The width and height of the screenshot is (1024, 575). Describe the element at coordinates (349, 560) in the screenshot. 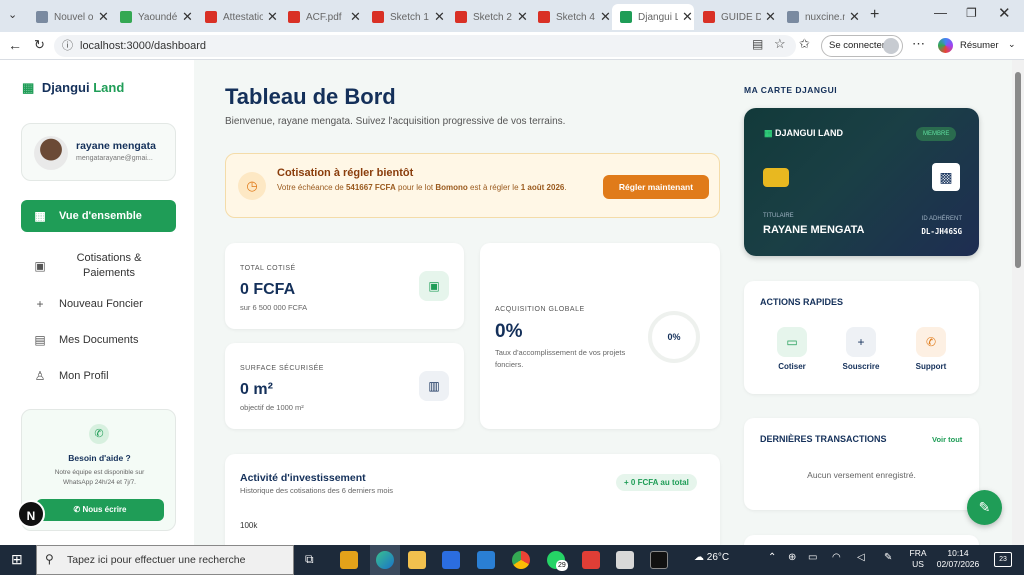

I see `store-icon` at that location.